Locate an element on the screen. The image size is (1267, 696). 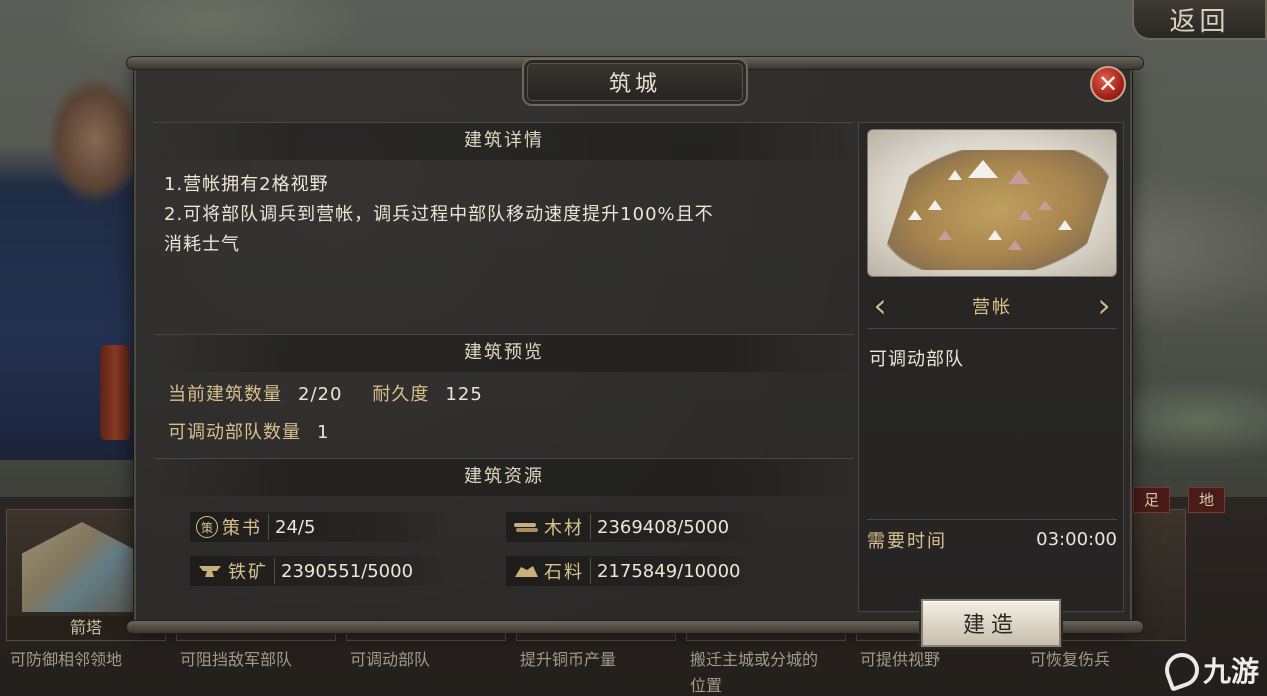
building-function: 可调动部队 is located at coordinates (916, 359).